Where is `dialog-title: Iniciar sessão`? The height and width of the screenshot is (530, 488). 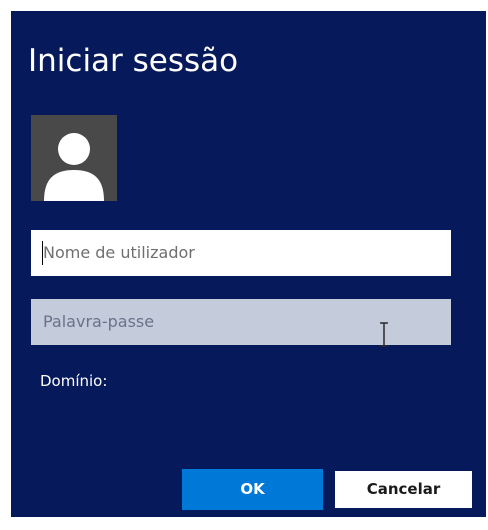
dialog-title: Iniciar sessão is located at coordinates (133, 61).